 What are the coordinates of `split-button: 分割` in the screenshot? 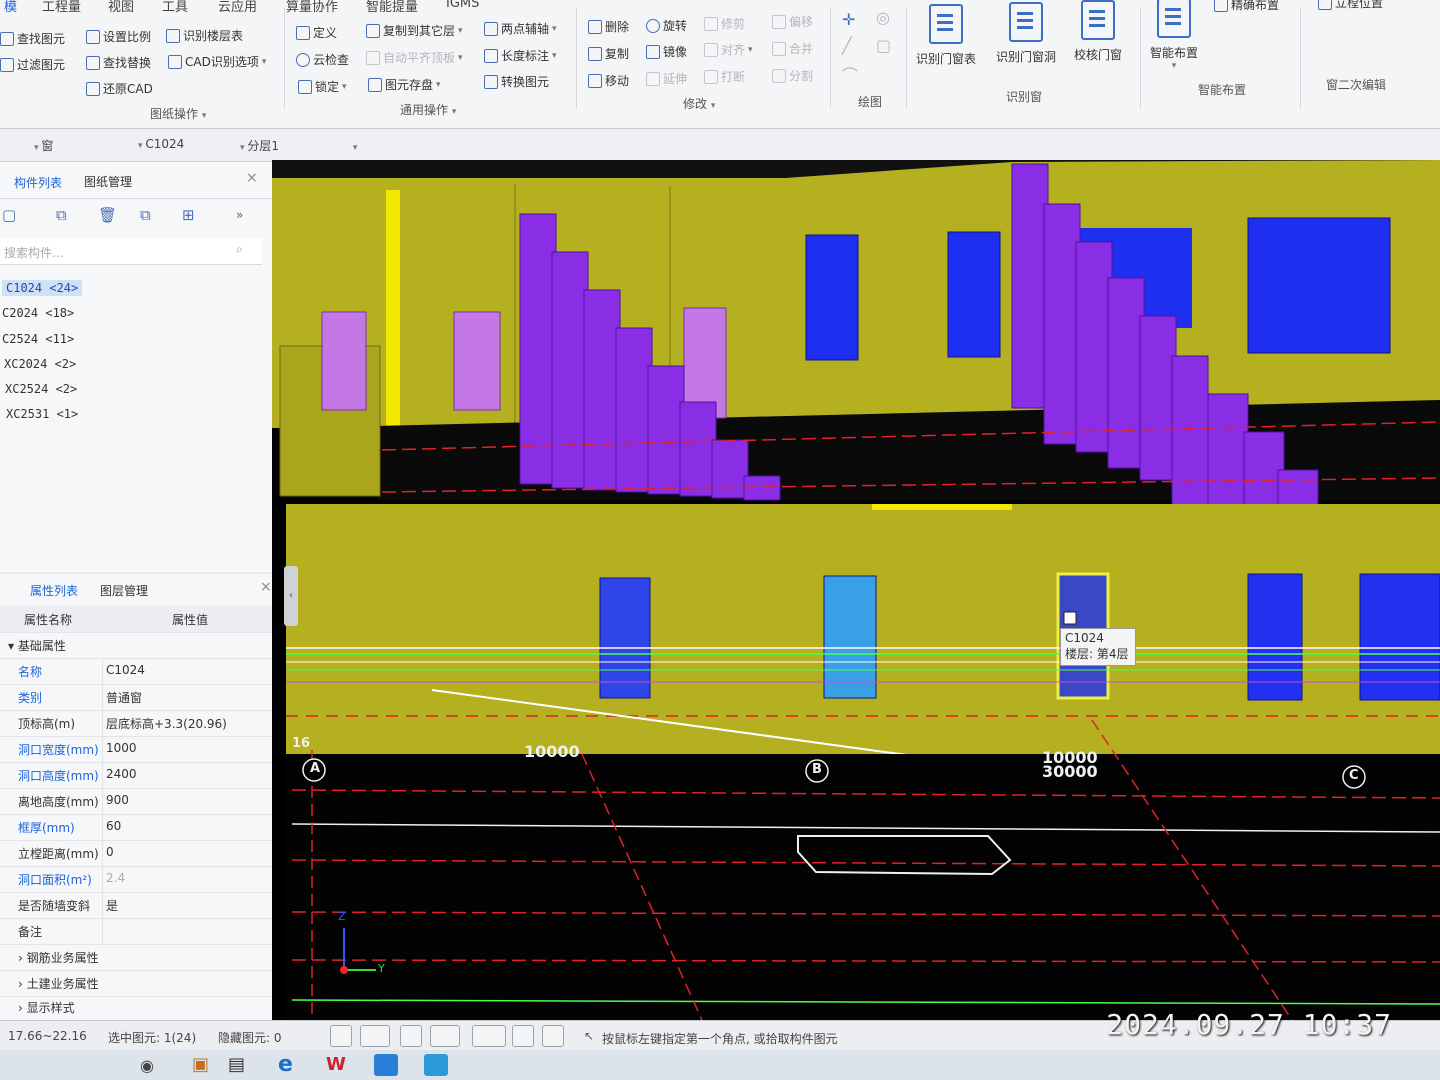 It's located at (792, 75).